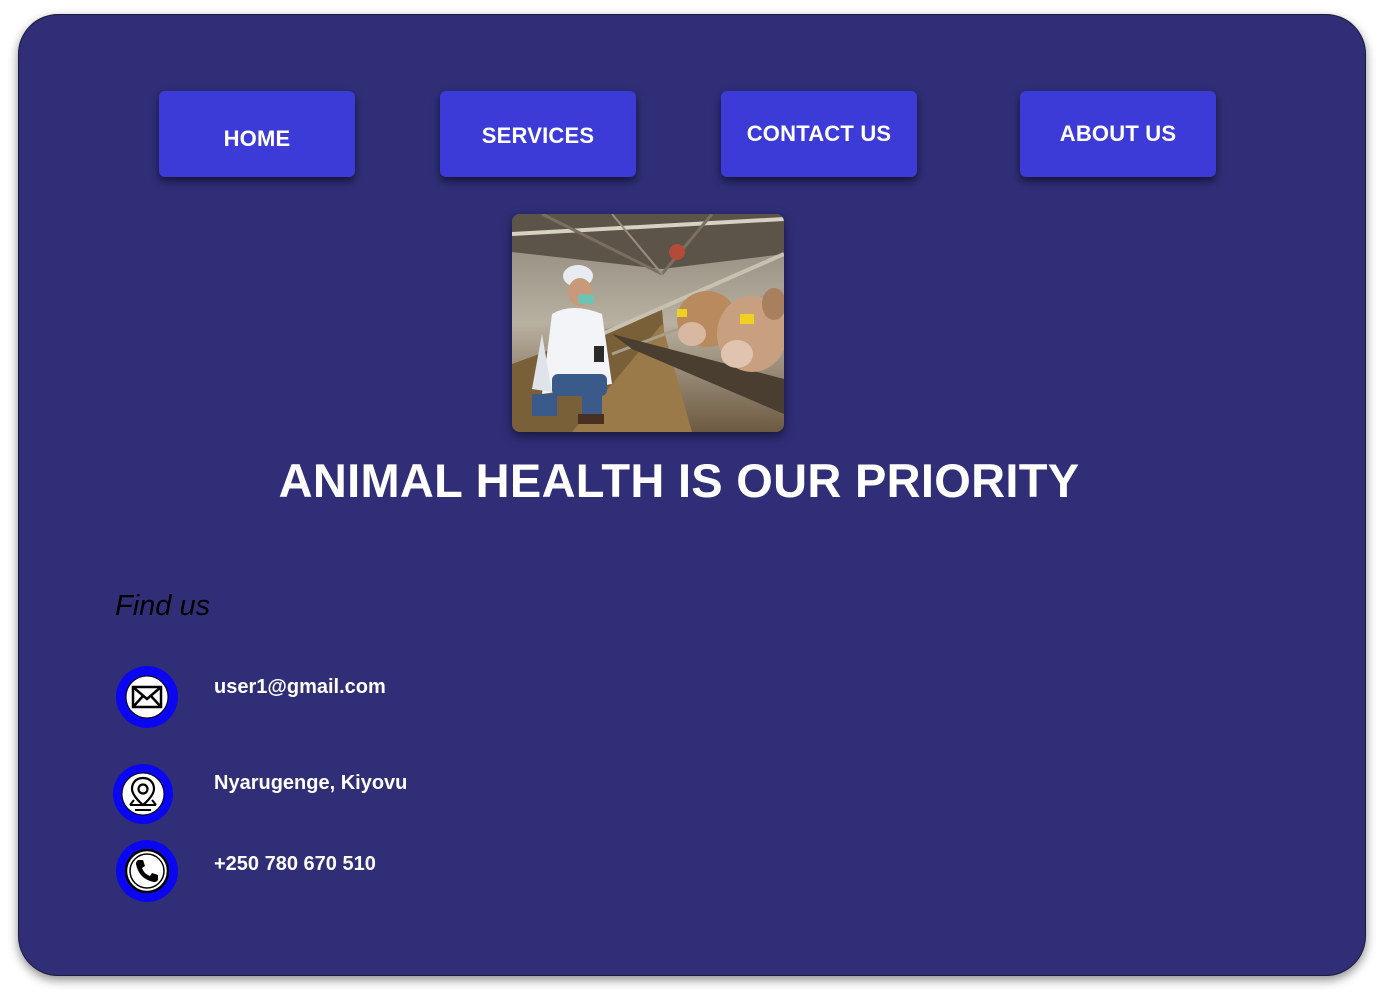 The width and height of the screenshot is (1383, 998). Describe the element at coordinates (143, 794) in the screenshot. I see `location-pin-icon` at that location.